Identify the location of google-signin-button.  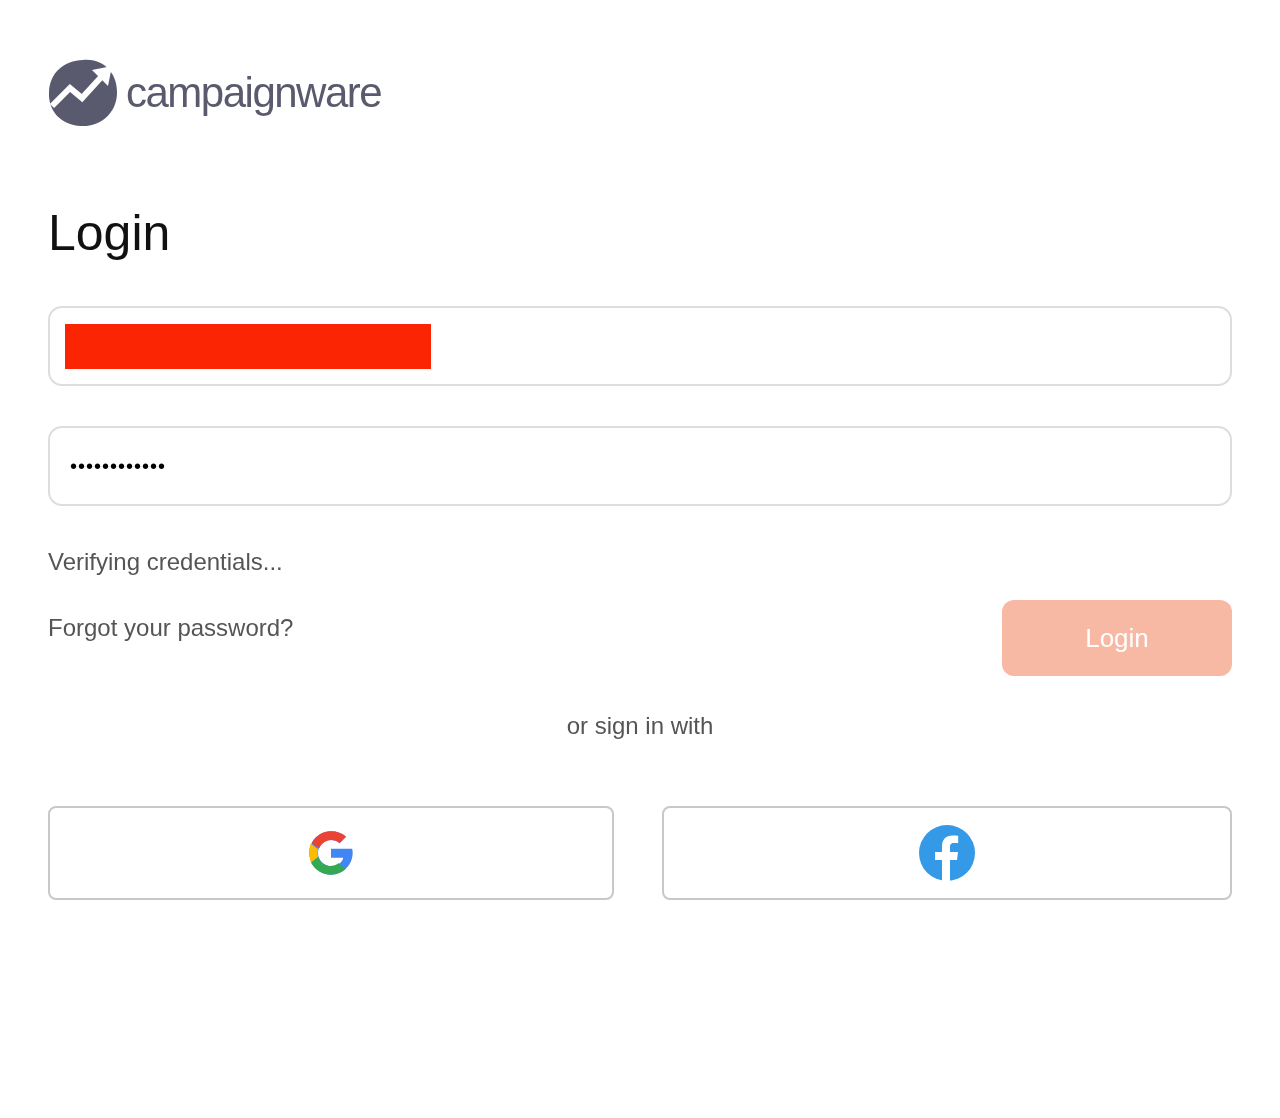
(331, 853).